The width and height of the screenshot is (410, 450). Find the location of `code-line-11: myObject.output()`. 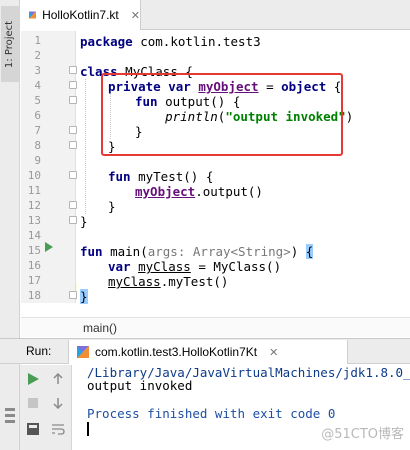

code-line-11: myObject.output() is located at coordinates (199, 191).